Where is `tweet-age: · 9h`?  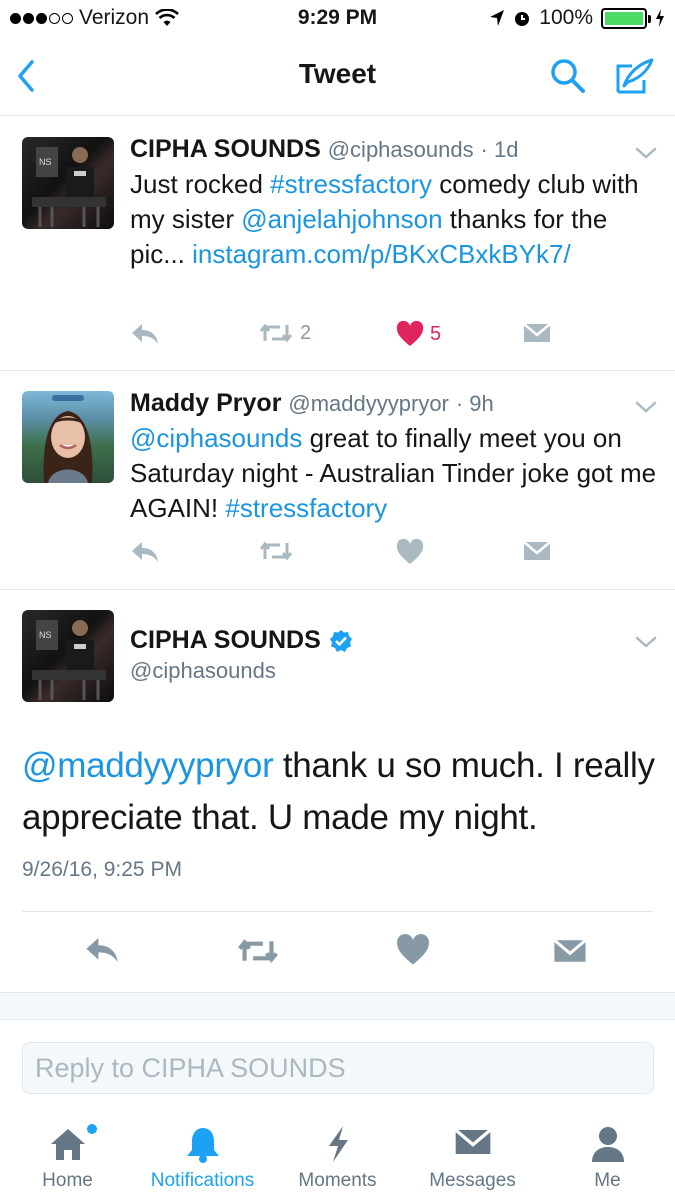
tweet-age: · 9h is located at coordinates (474, 403).